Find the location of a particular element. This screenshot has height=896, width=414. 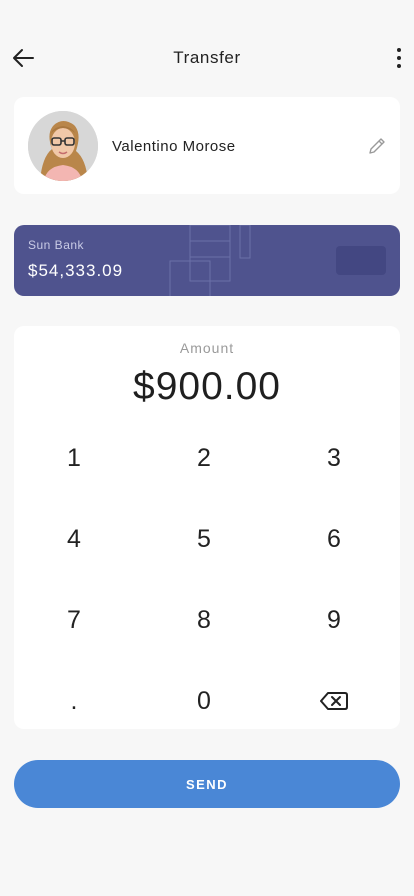

key-0: 0 is located at coordinates (204, 701).